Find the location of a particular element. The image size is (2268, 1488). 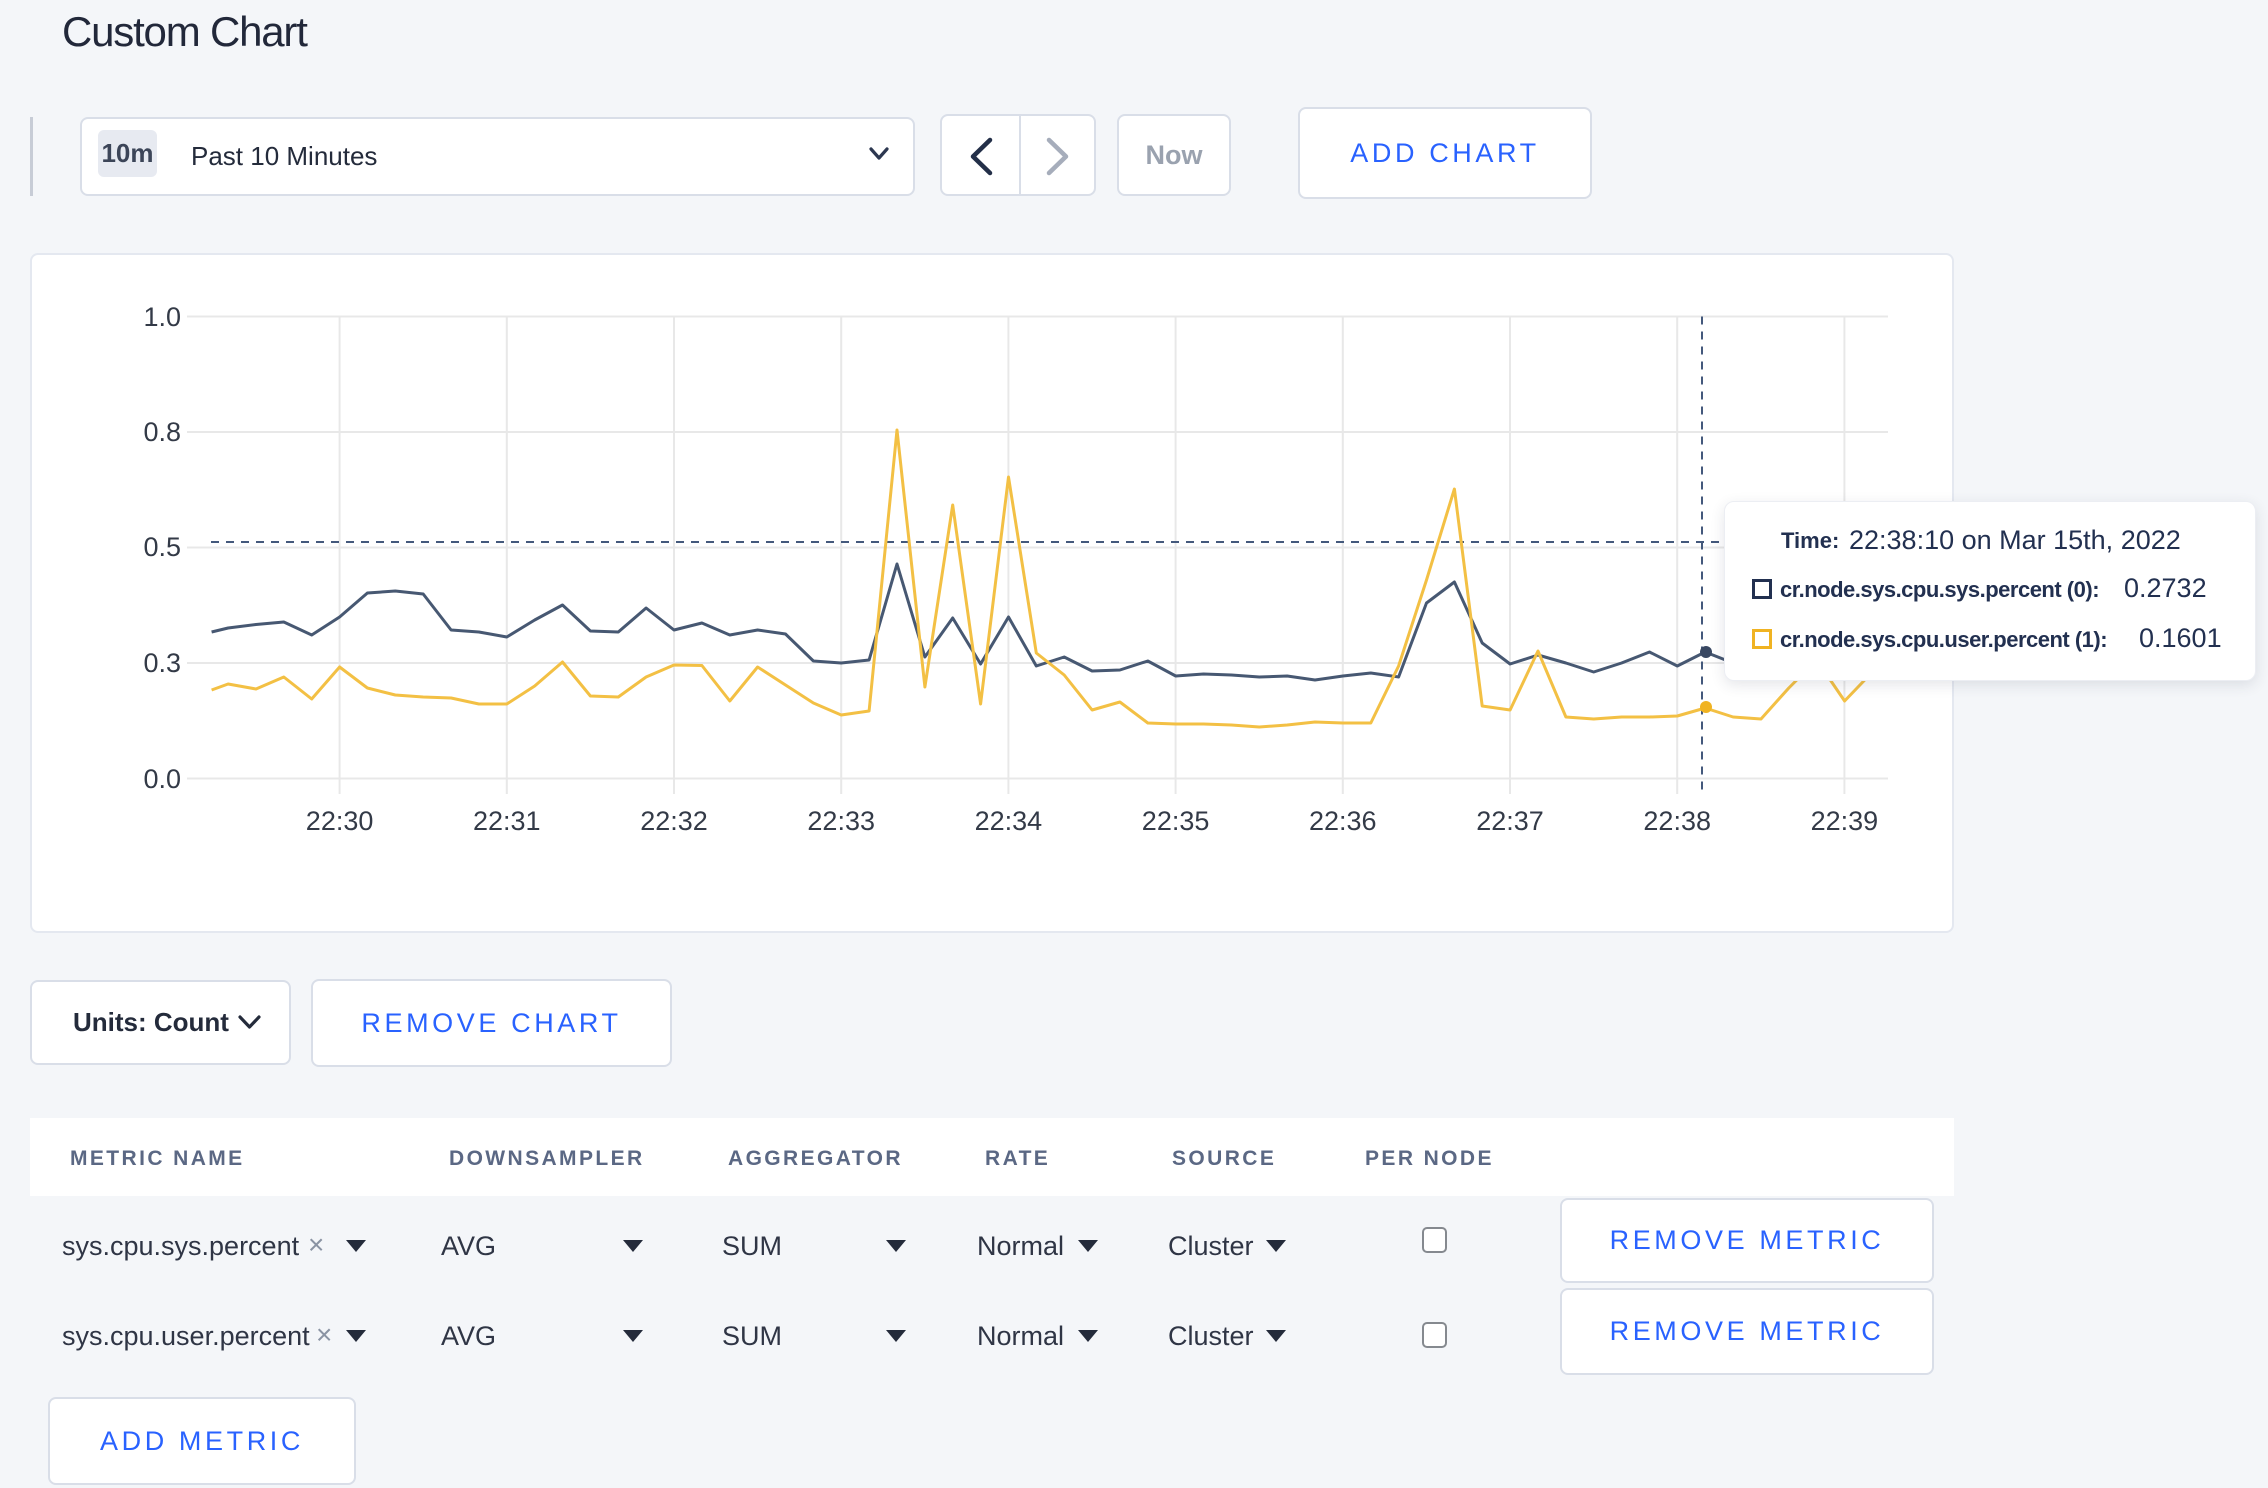

svg-text: 22:31 is located at coordinates (507, 821).